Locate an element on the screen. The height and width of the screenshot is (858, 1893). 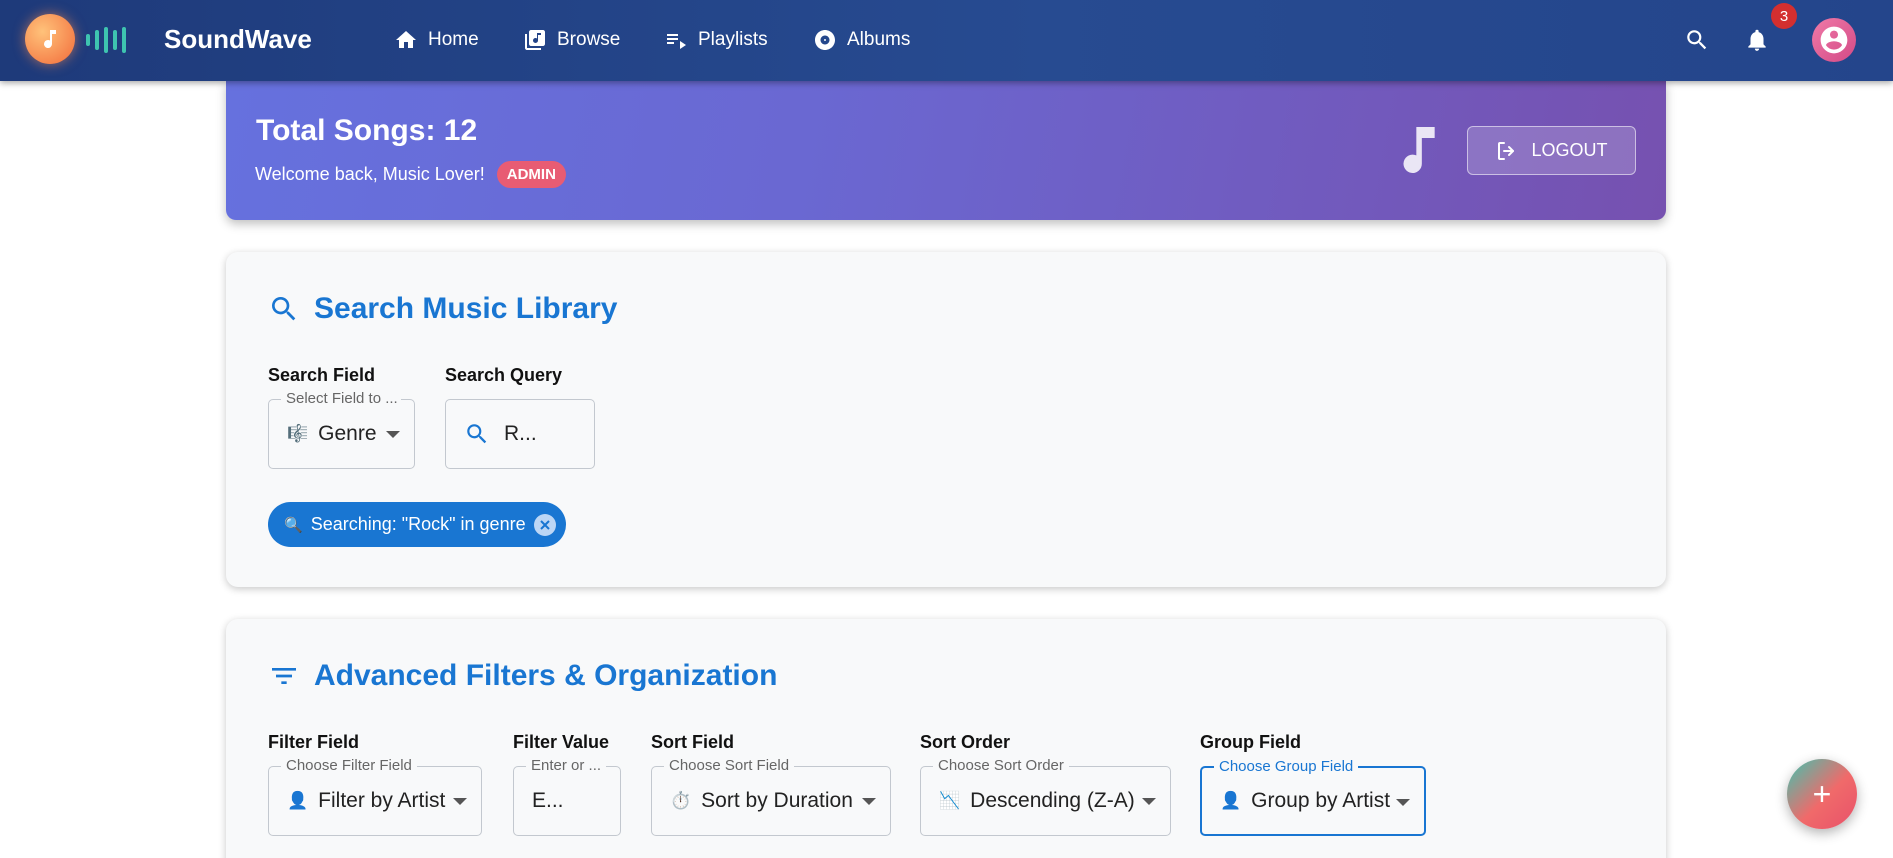
playlist-play-icon is located at coordinates (676, 41).